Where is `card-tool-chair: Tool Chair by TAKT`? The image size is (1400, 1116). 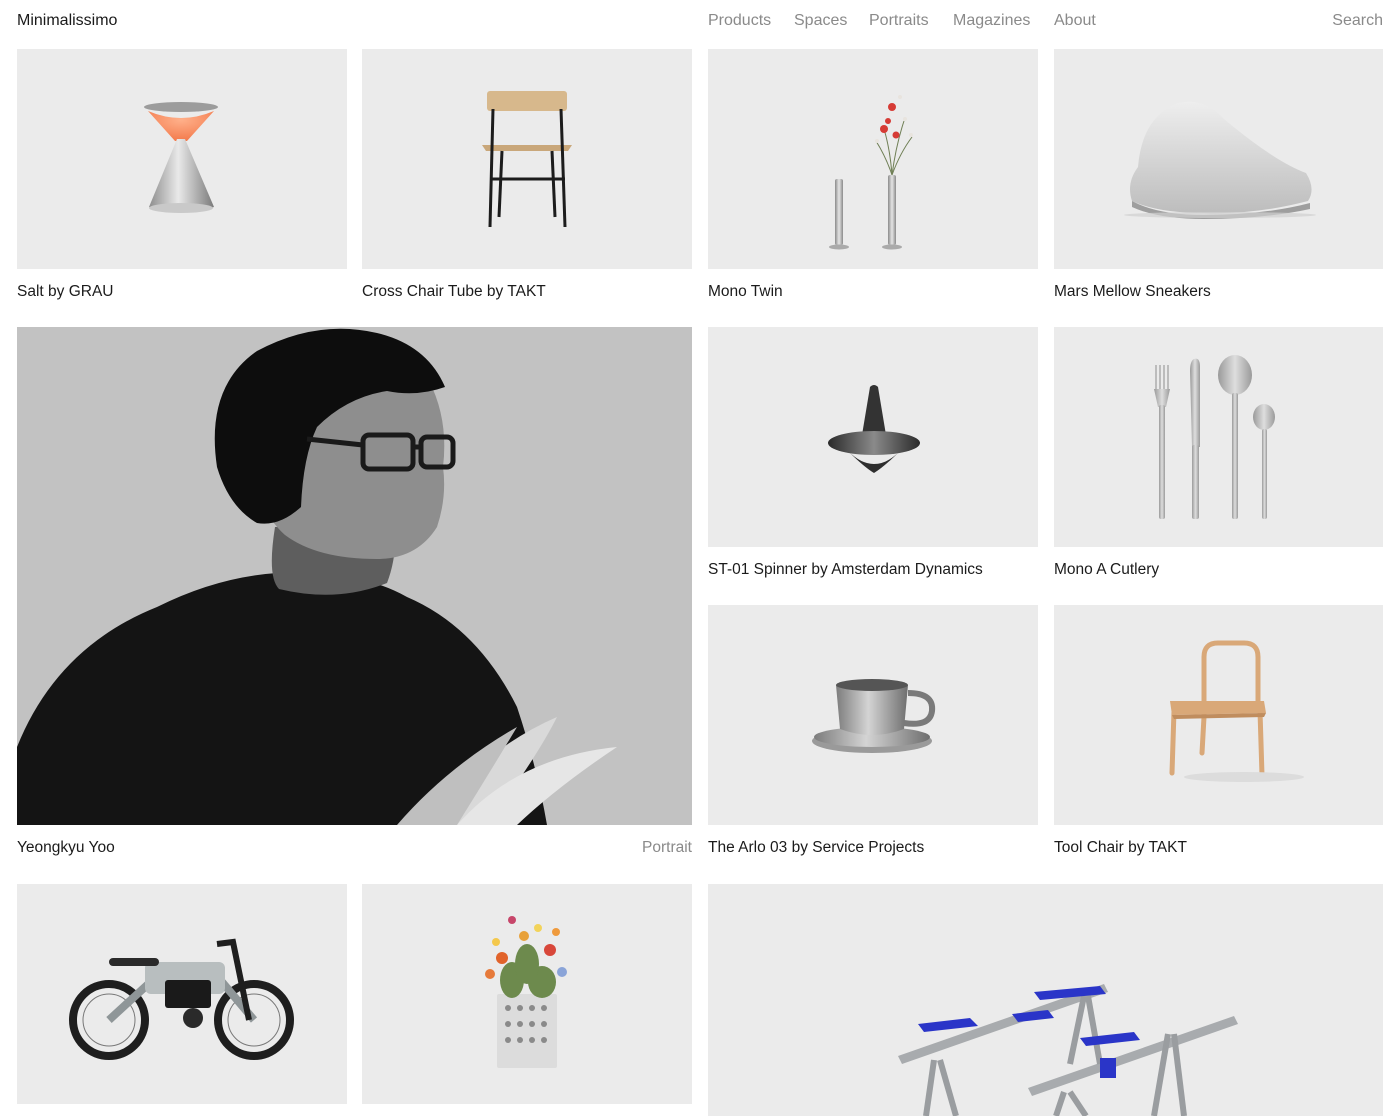
card-tool-chair: Tool Chair by TAKT is located at coordinates (1218, 736).